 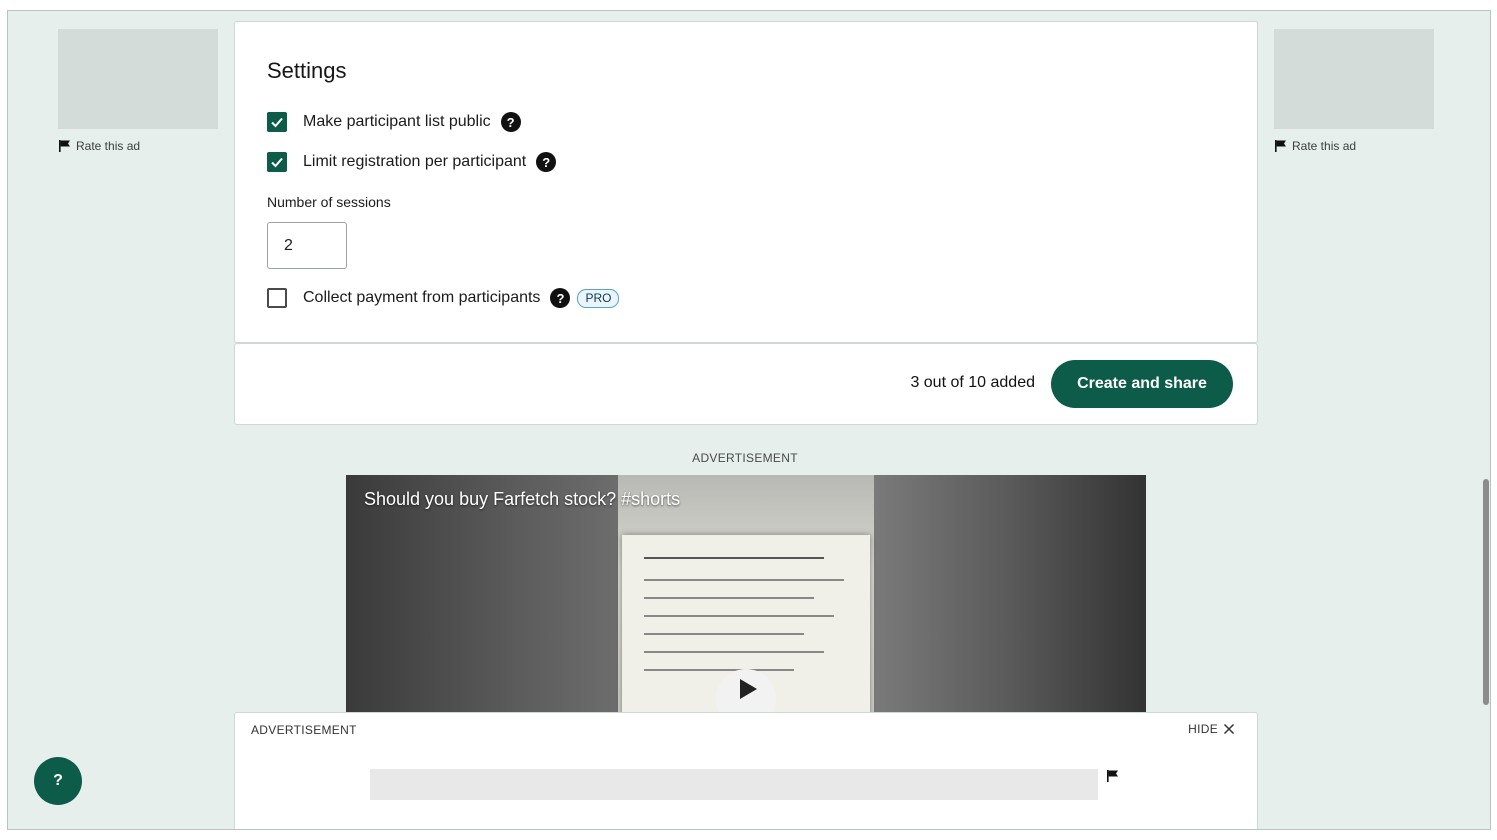 I want to click on right-side-ad: Rate this ad, so click(x=1354, y=91).